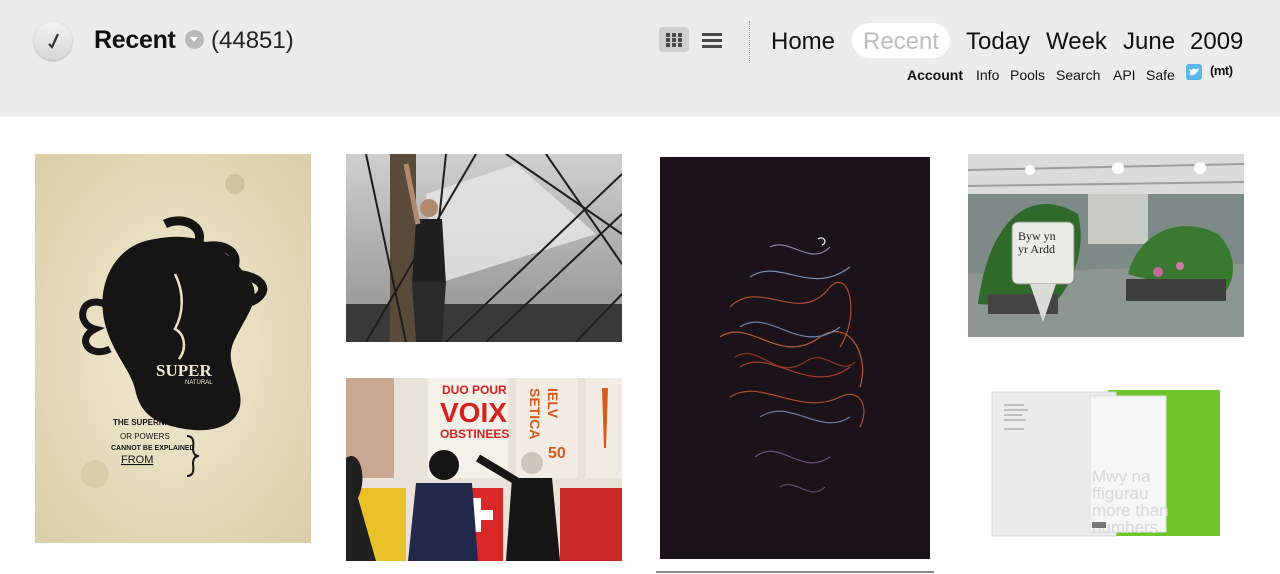 The width and height of the screenshot is (1280, 574). Describe the element at coordinates (252, 40) in the screenshot. I see `photo-count: (44851)` at that location.